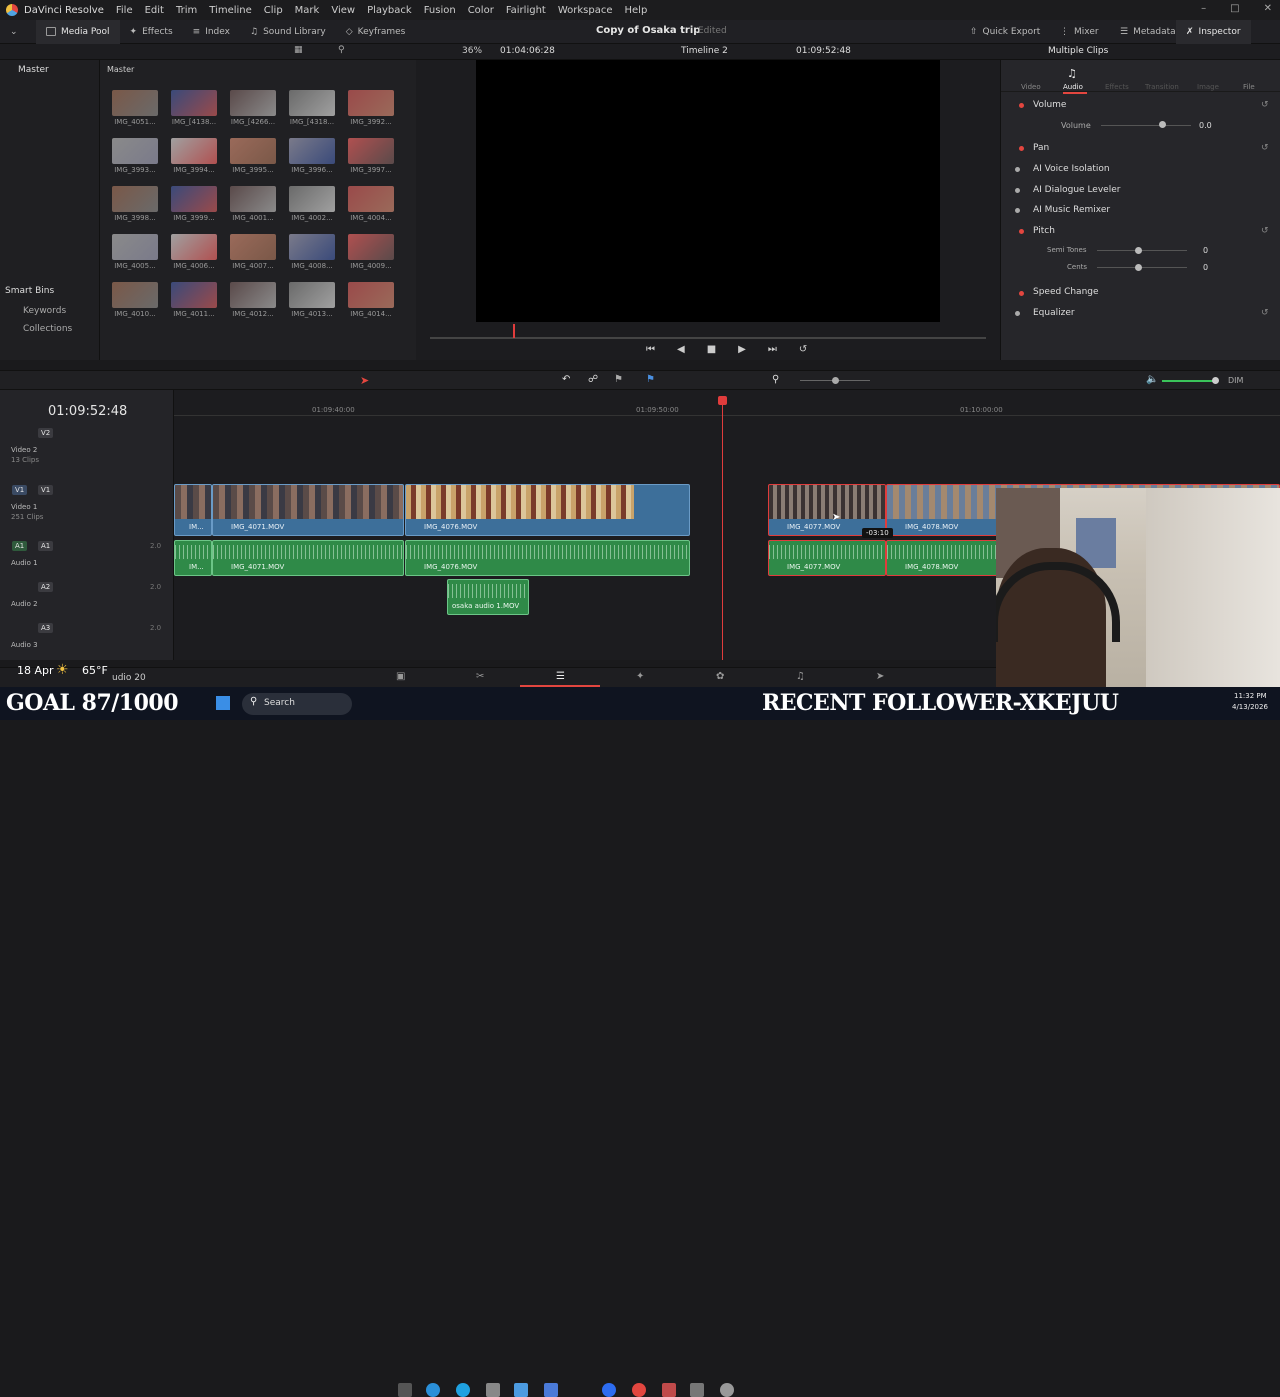  Describe the element at coordinates (46, 490) in the screenshot. I see `track-id-v1: V1` at that location.